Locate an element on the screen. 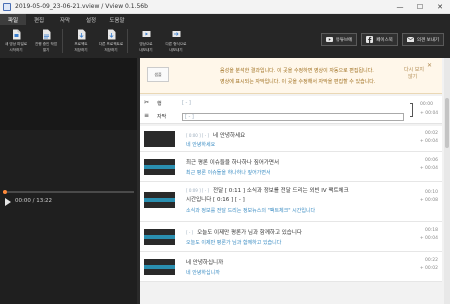  line-editor: ✂ 행 [ - ] ≡ 자막 [ - ] 00:00 + 00:04 is located at coordinates (291, 110).